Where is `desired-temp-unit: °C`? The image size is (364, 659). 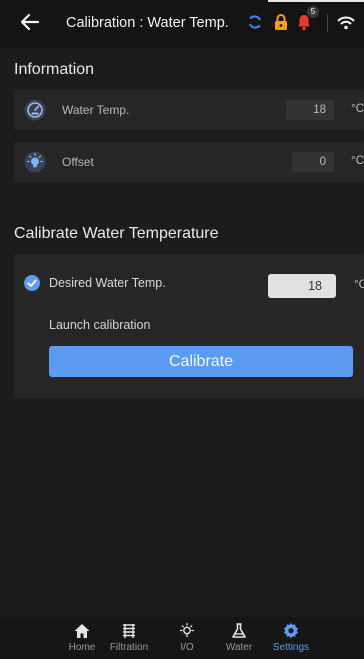 desired-temp-unit: °C is located at coordinates (359, 285).